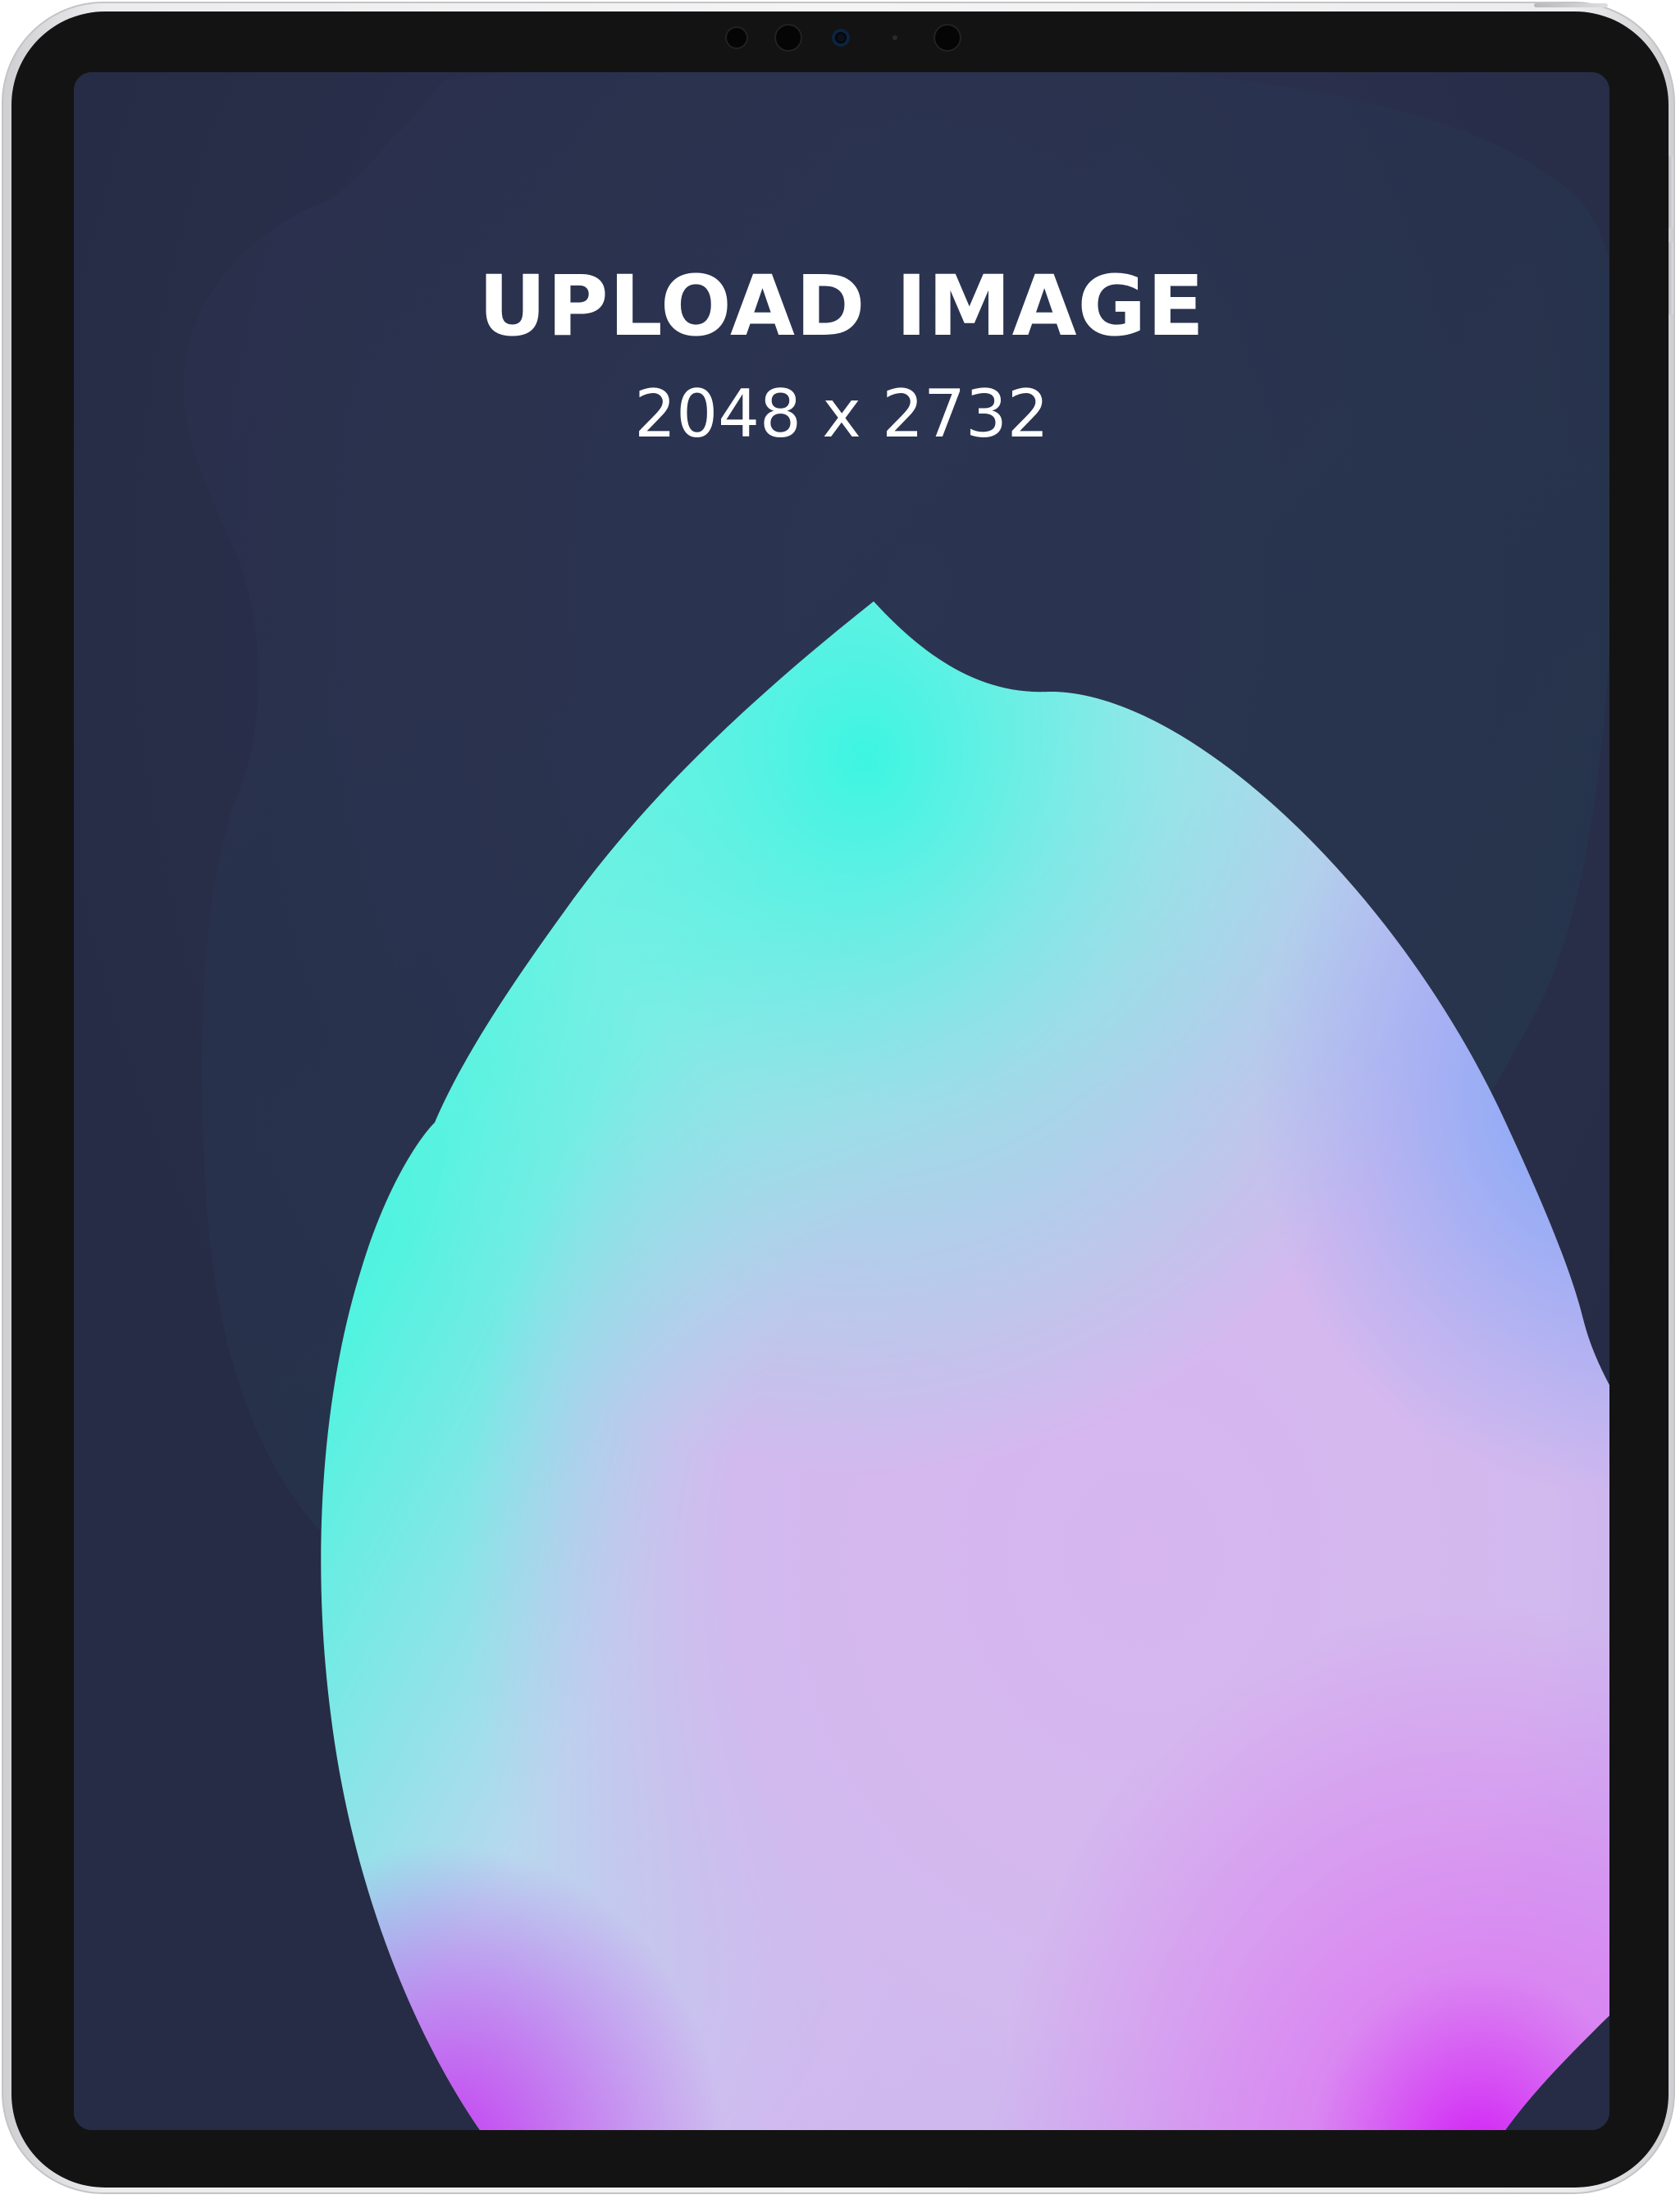 Image resolution: width=1680 pixels, height=2199 pixels. Describe the element at coordinates (1671, 278) in the screenshot. I see `volume-down-button` at that location.